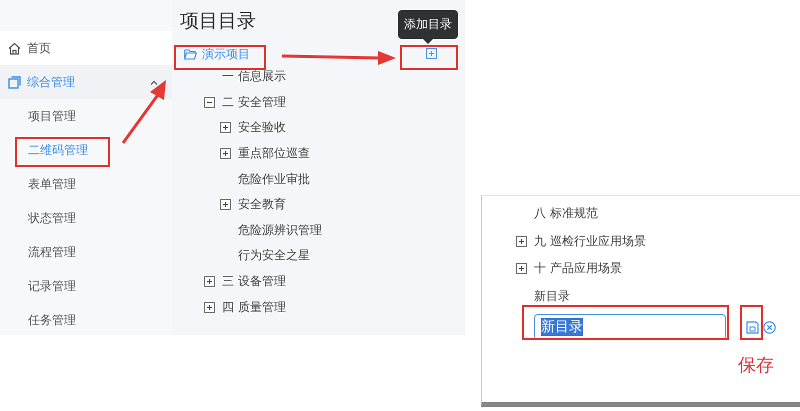  Describe the element at coordinates (86, 184) in the screenshot. I see `sidebar-subitem: 表单管理` at that location.